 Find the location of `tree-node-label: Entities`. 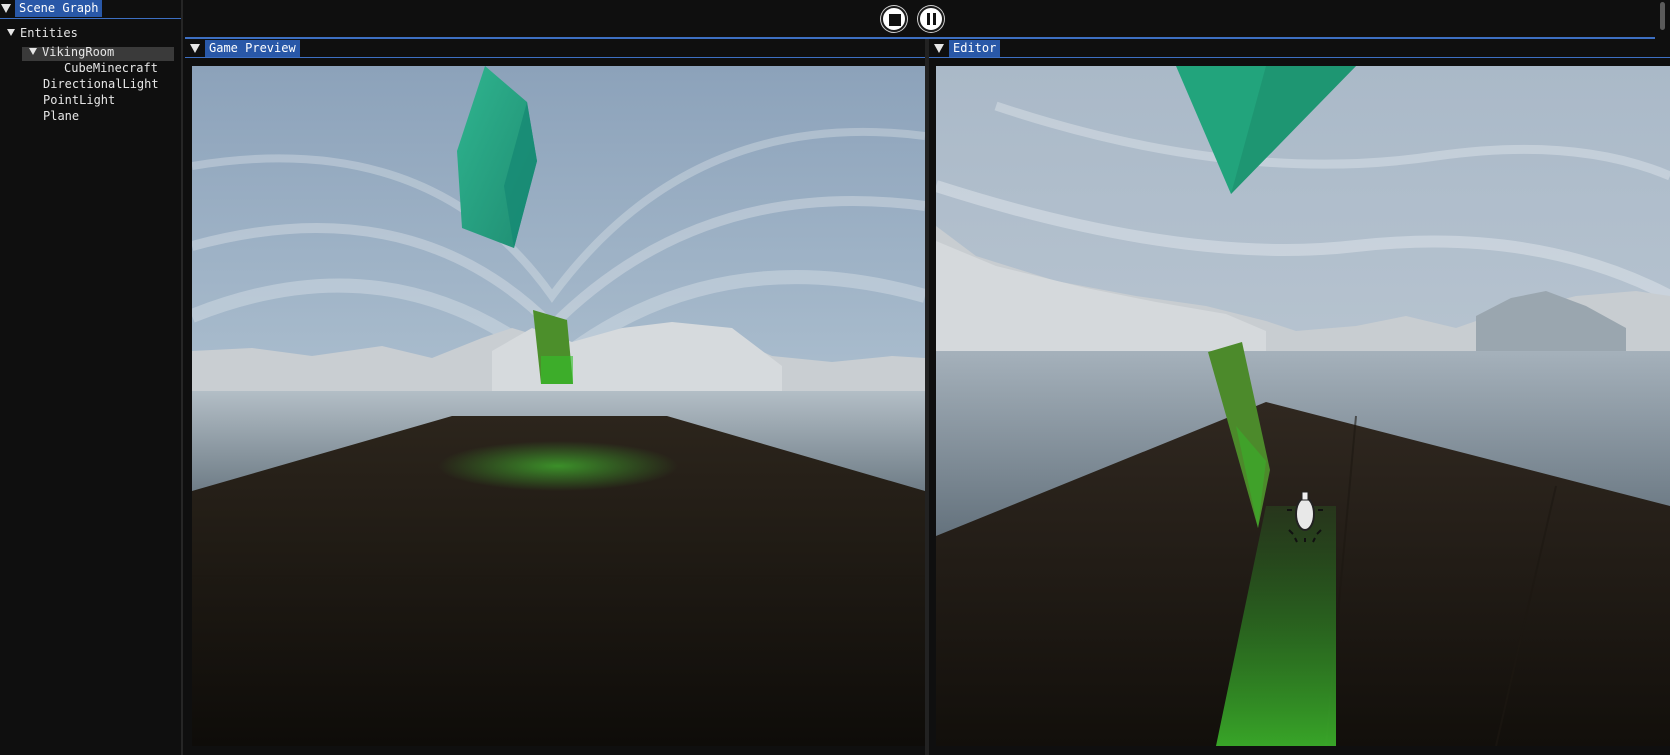

tree-node-label: Entities is located at coordinates (49, 33).